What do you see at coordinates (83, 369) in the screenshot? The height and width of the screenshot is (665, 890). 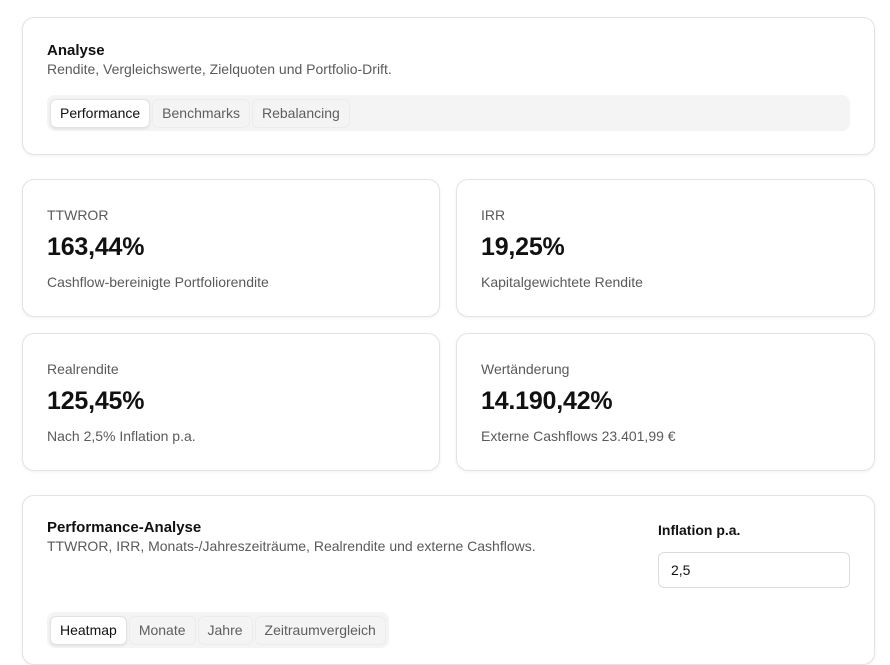 I see `metric-label: Realrendite` at bounding box center [83, 369].